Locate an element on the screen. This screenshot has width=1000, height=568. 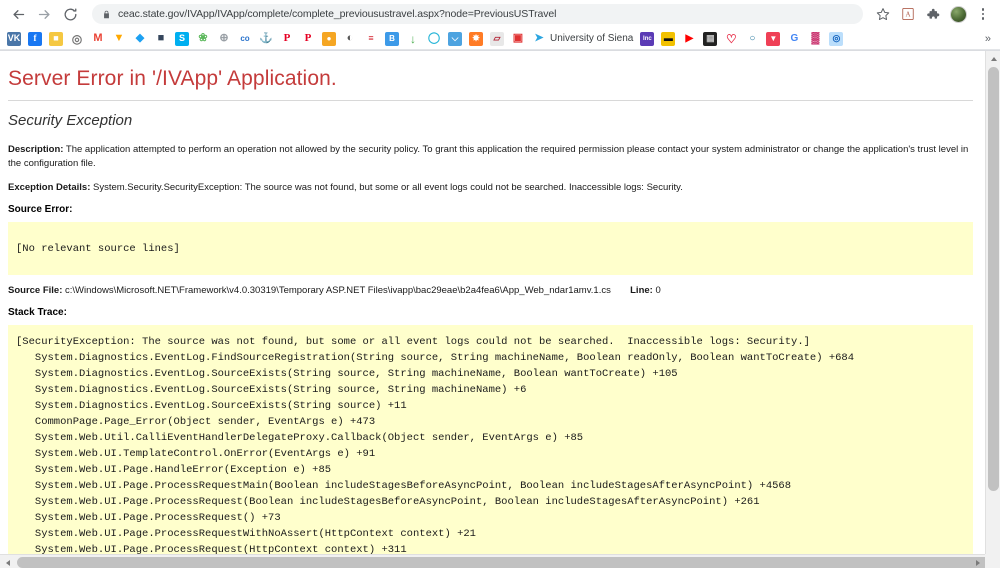
avatar is located at coordinates (958, 14).